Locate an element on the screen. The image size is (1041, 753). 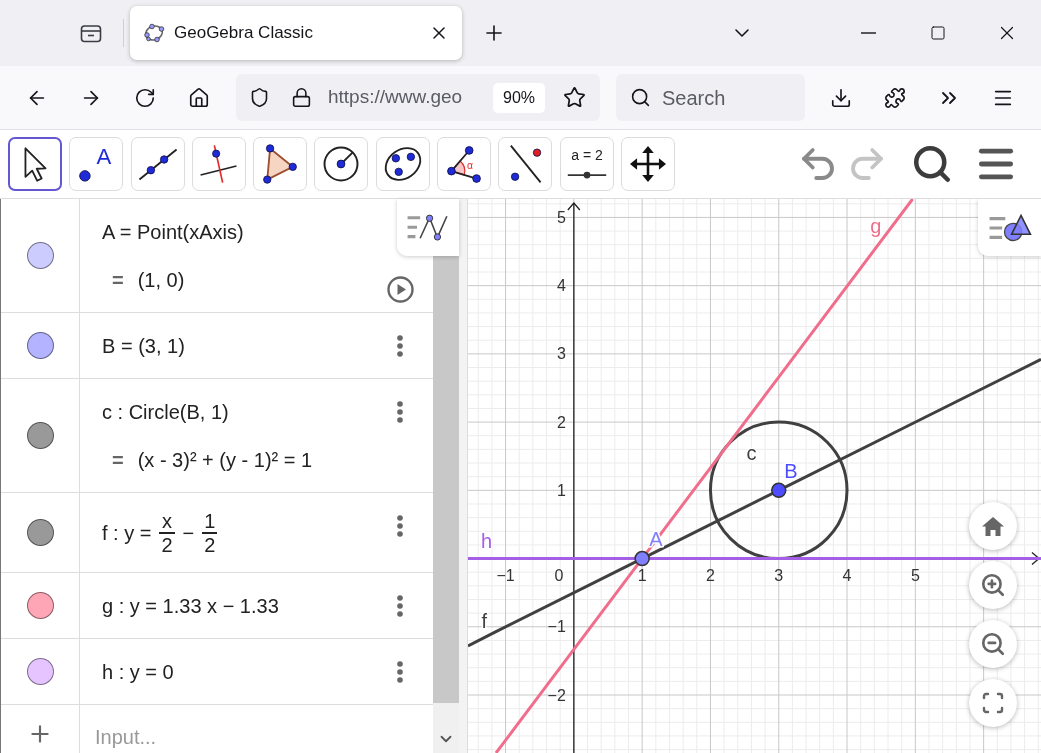
browser-tab: GeoGebra Classic is located at coordinates (296, 33).